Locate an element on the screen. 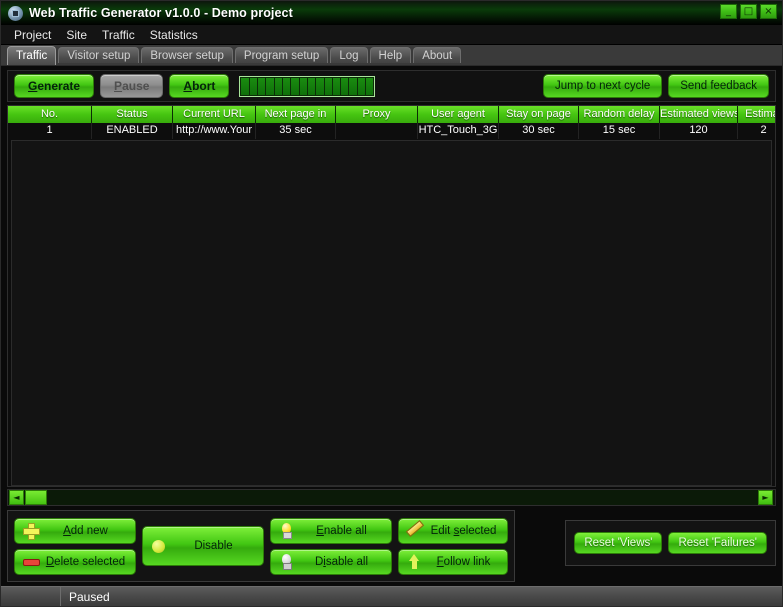  tab-visitor-setup: Visitor setup is located at coordinates (99, 56).